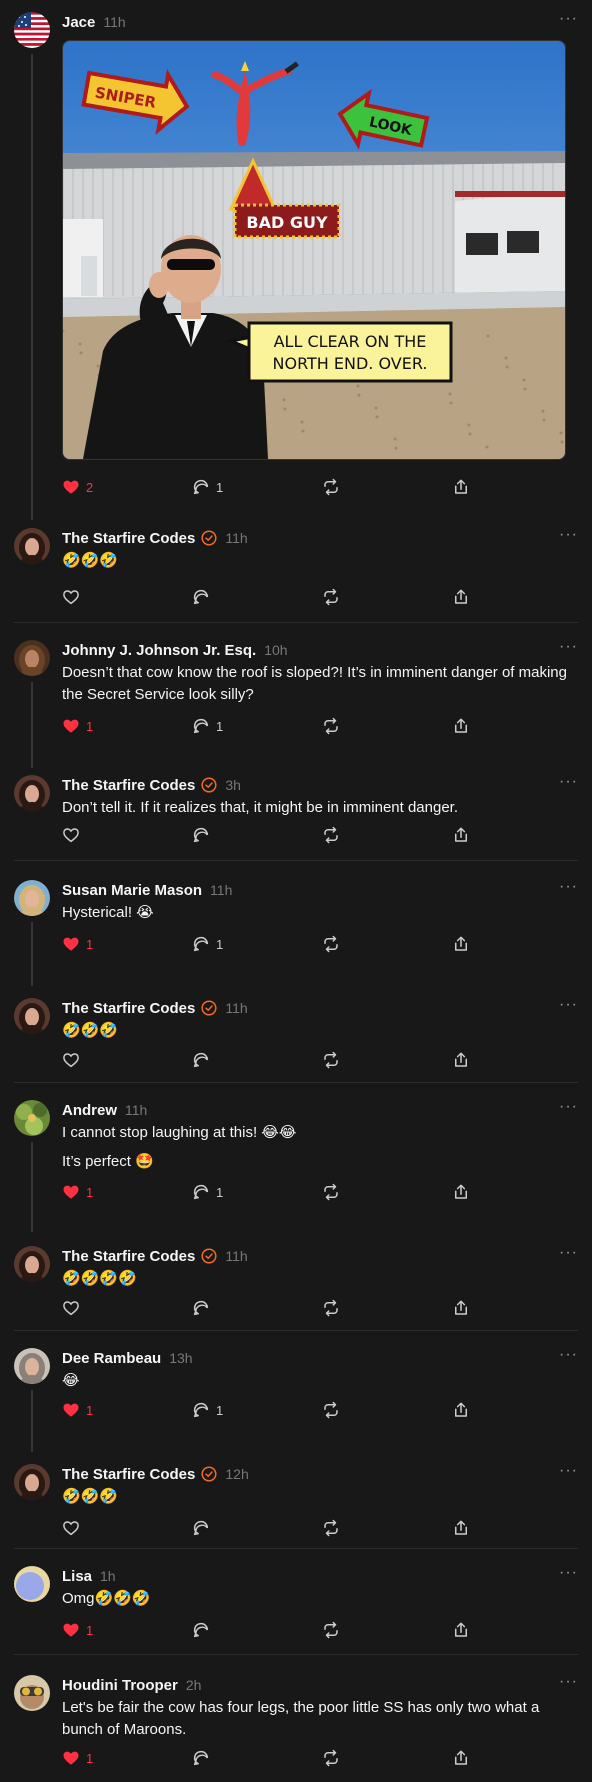 This screenshot has height=1782, width=592. What do you see at coordinates (77, 1576) in the screenshot?
I see `author-name: Lisa` at bounding box center [77, 1576].